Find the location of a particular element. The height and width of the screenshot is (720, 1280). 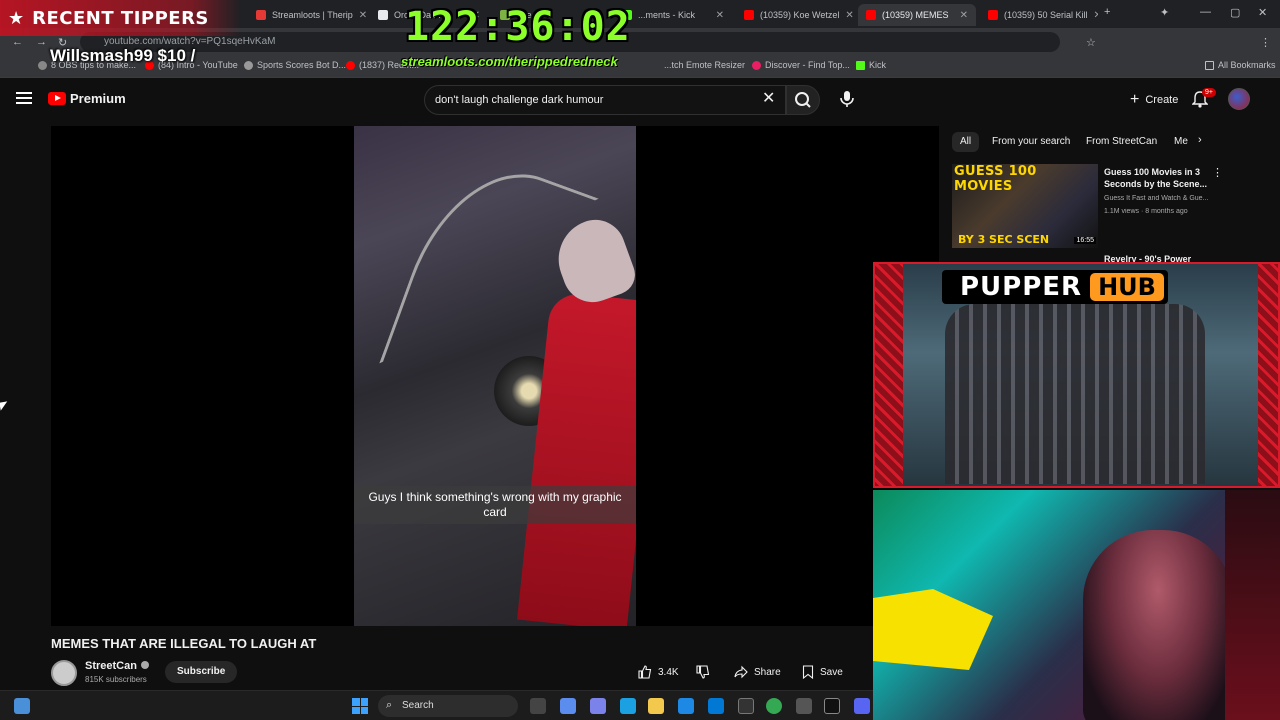

webcam-content is located at coordinates (1158, 625).